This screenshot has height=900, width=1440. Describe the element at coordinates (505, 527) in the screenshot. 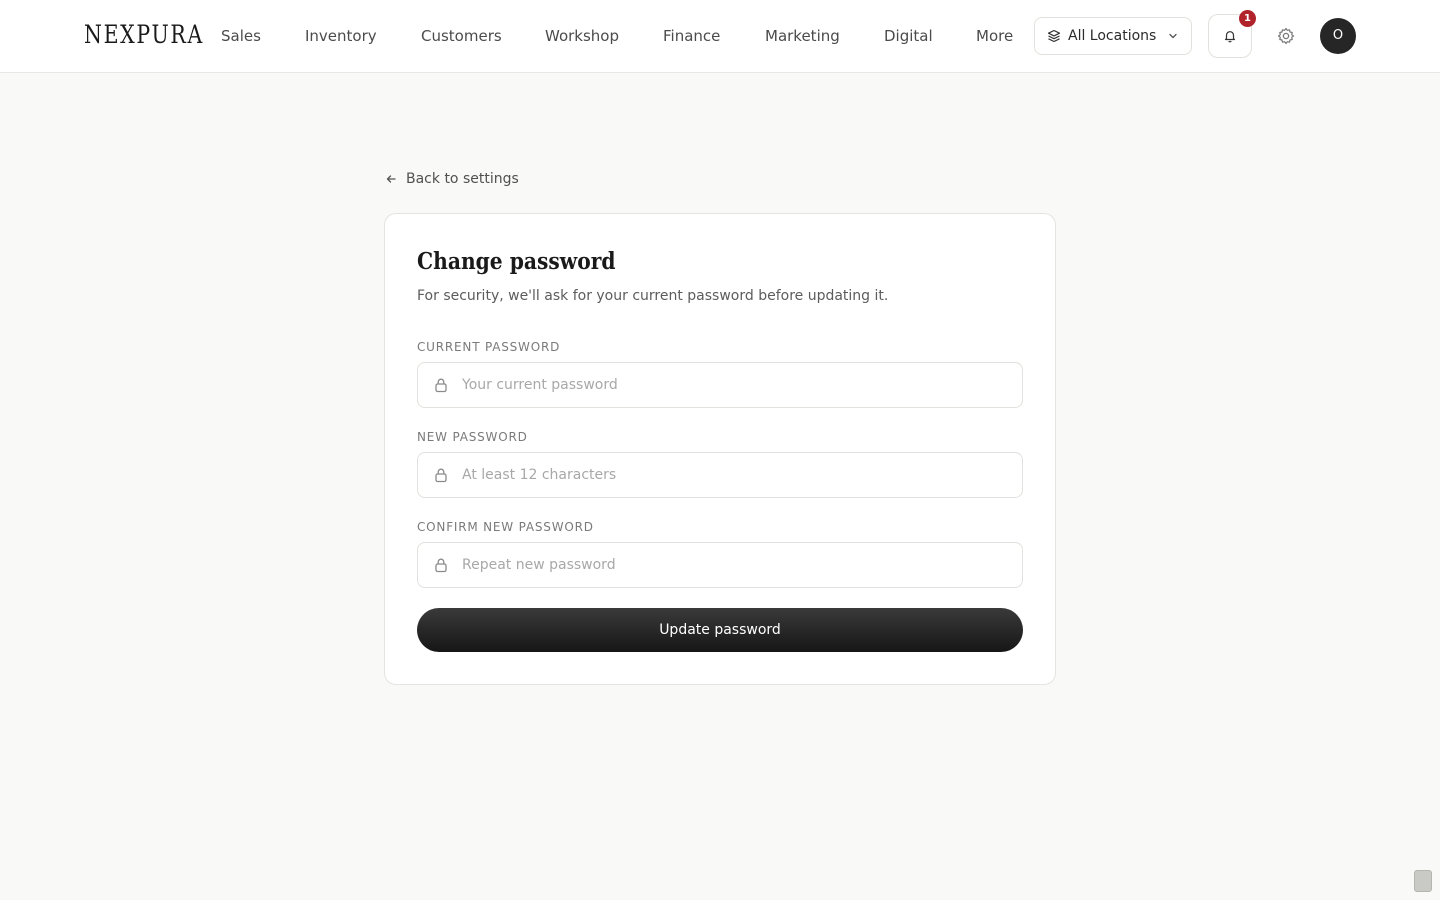

I see `confirm-password-label: CONFIRM NEW PASSWORD` at that location.